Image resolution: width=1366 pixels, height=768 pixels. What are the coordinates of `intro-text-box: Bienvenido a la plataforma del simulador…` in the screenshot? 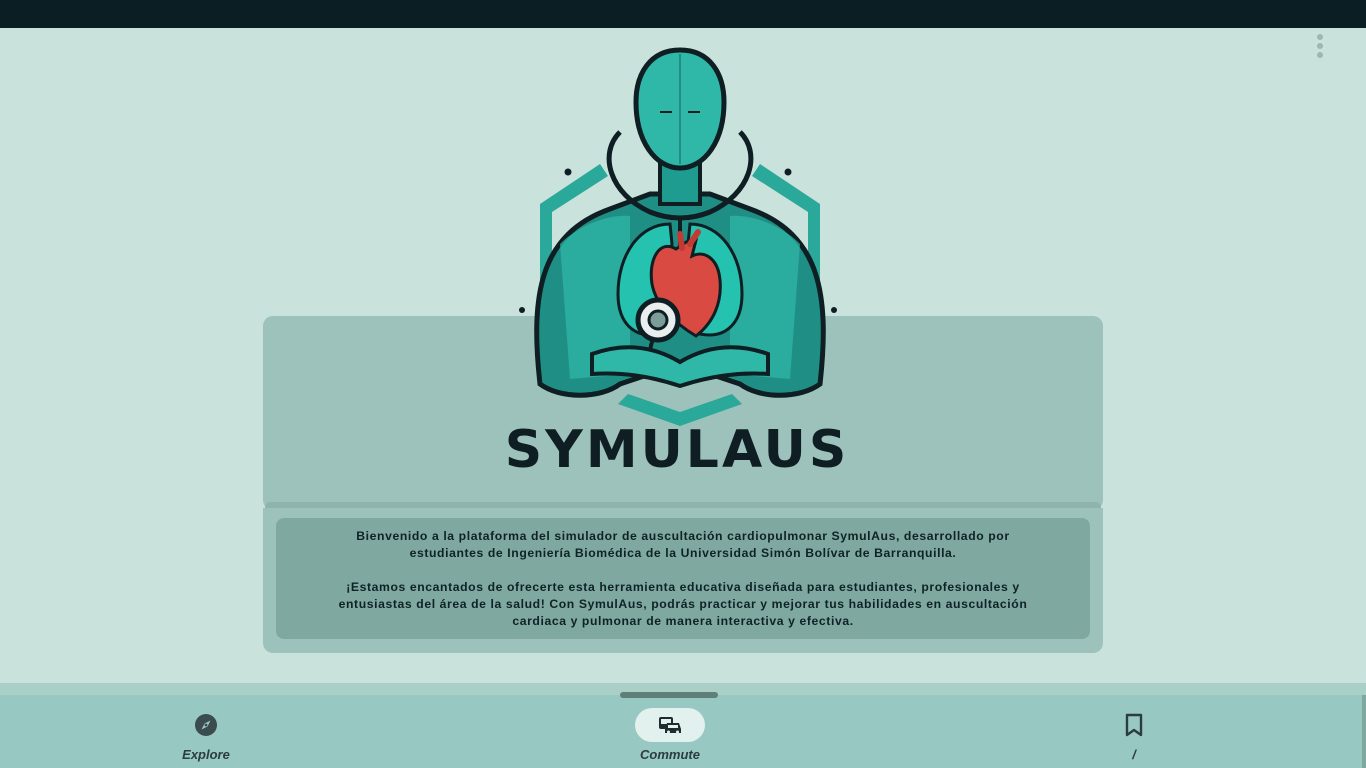 It's located at (683, 578).